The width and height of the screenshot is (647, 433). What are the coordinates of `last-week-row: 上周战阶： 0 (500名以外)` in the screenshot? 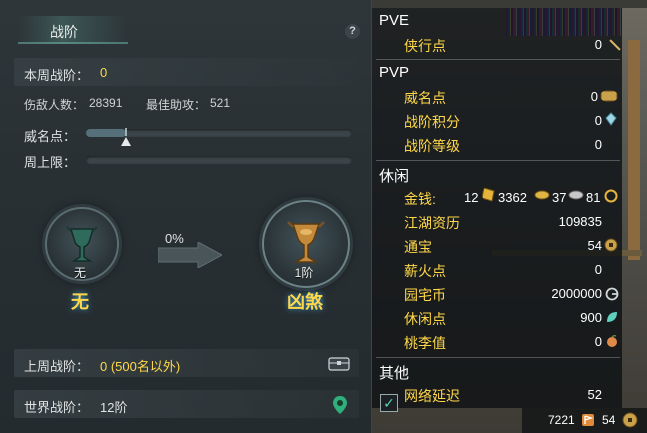 It's located at (186, 363).